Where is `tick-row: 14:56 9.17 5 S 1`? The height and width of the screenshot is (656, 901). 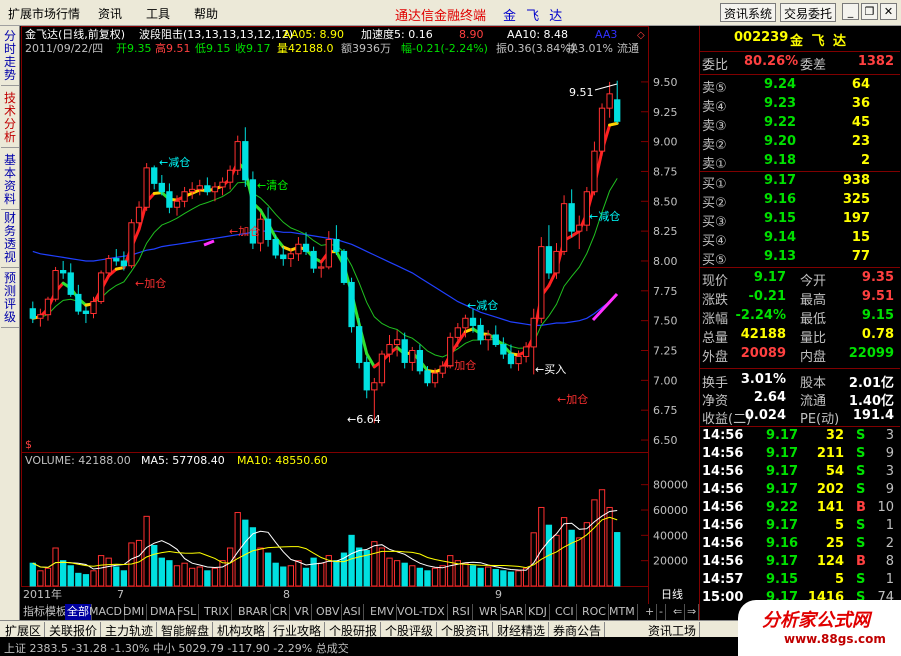 tick-row: 14:56 9.17 5 S 1 is located at coordinates (798, 527).